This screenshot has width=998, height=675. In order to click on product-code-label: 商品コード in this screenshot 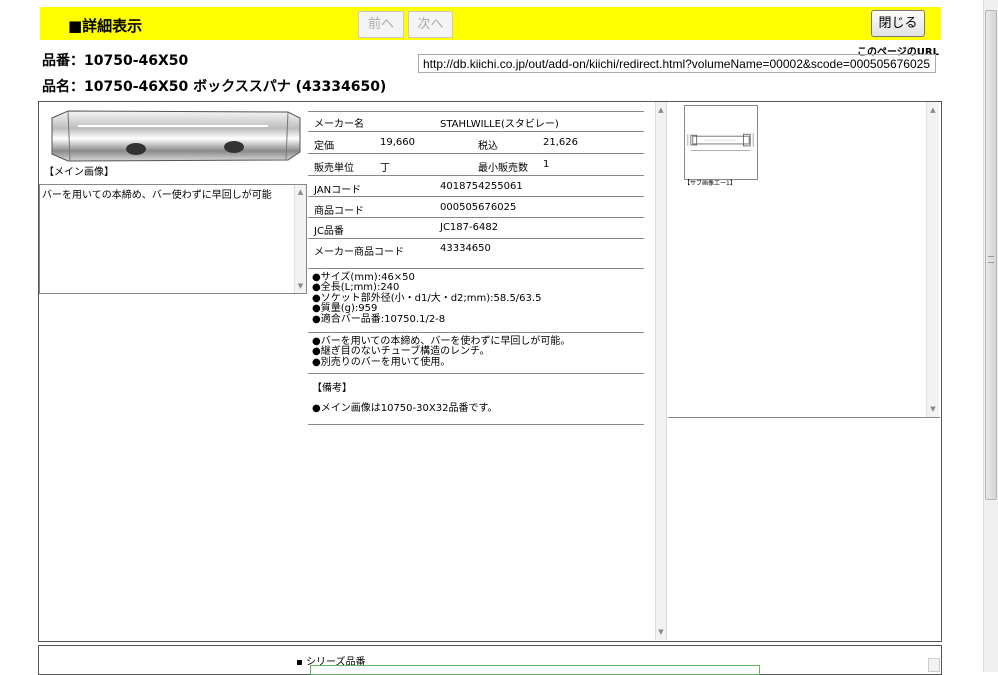, I will do `click(339, 211)`.